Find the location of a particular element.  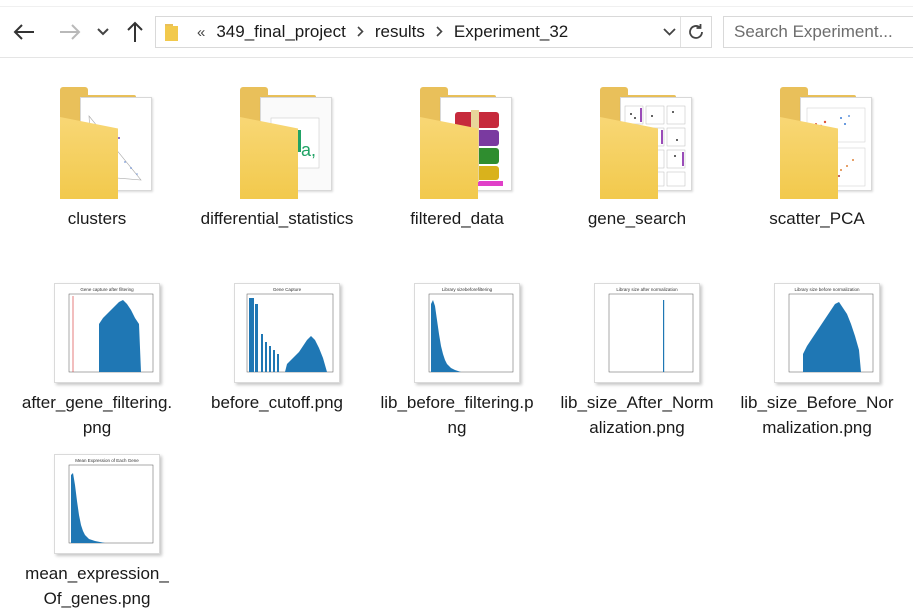

folder-name: scatter_PCA is located at coordinates (817, 218).